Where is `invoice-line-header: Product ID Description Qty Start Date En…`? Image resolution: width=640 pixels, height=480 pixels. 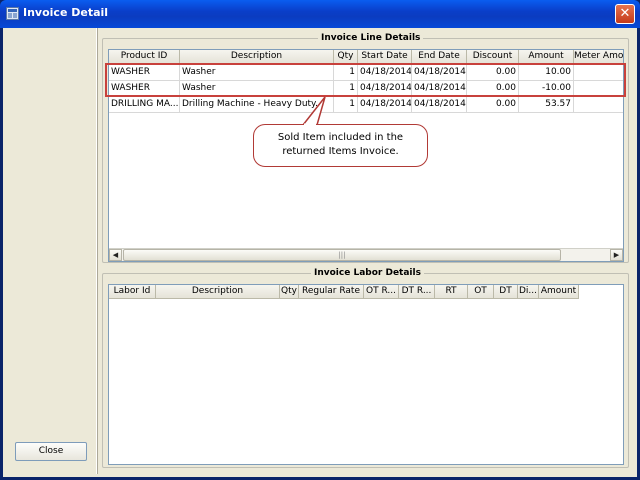 invoice-line-header: Product ID Description Qty Start Date En… is located at coordinates (366, 57).